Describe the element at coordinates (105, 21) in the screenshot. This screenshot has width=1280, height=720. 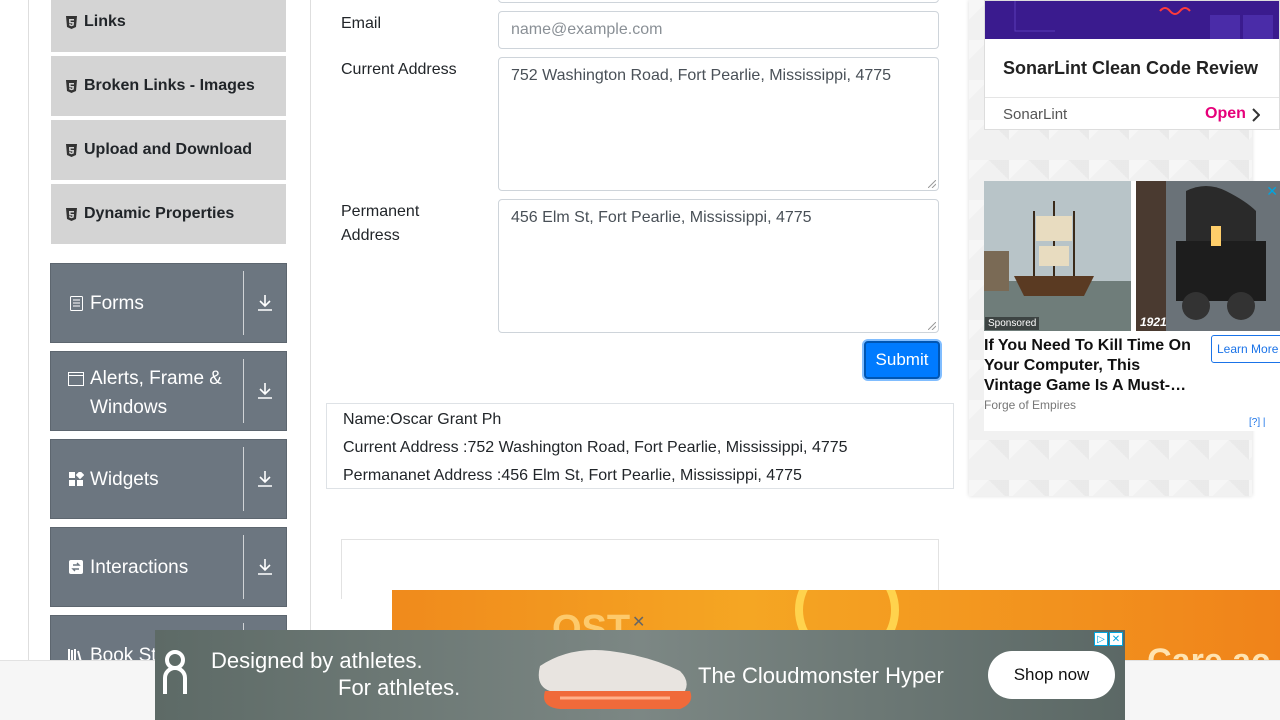
I see `sidebar-item-label: Links` at that location.